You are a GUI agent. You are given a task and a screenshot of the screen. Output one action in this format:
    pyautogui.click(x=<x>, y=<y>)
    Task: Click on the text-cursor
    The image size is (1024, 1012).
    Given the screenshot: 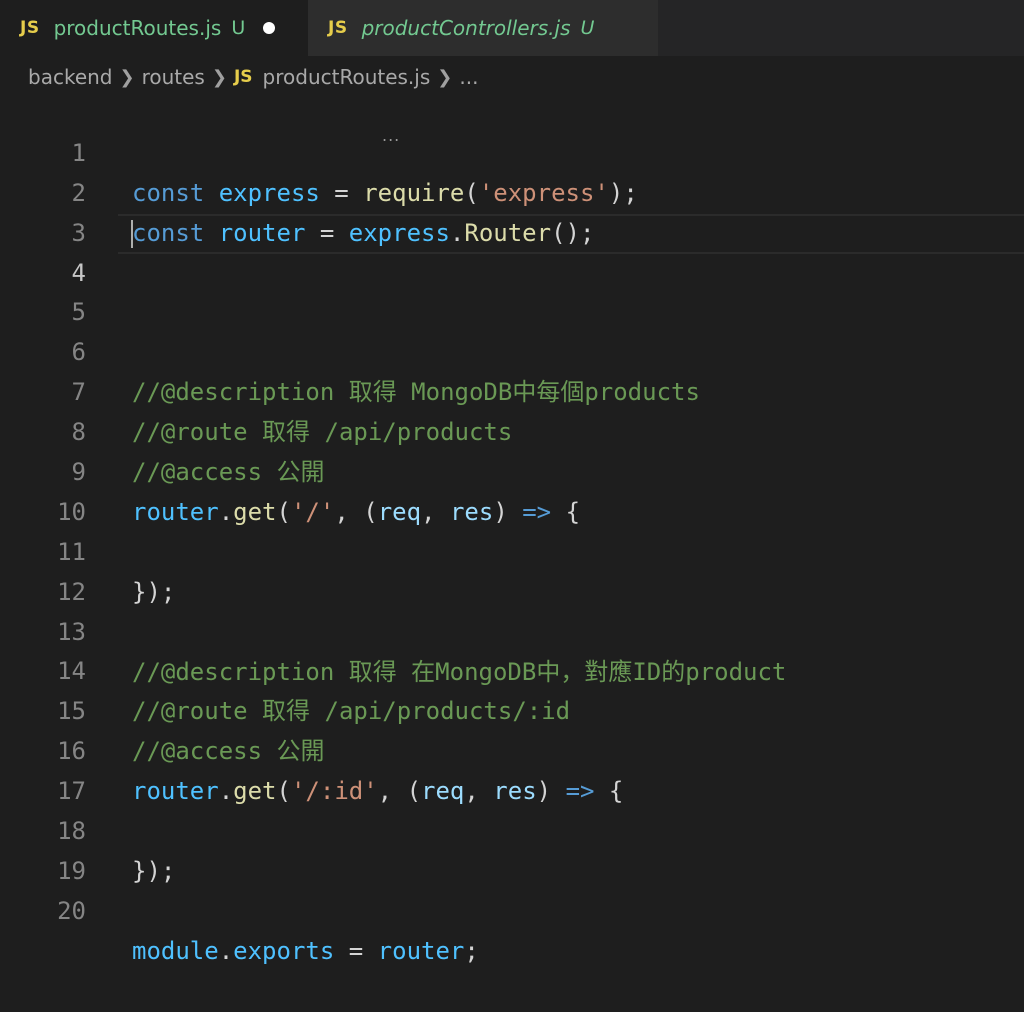 What is the action you would take?
    pyautogui.click(x=132, y=233)
    